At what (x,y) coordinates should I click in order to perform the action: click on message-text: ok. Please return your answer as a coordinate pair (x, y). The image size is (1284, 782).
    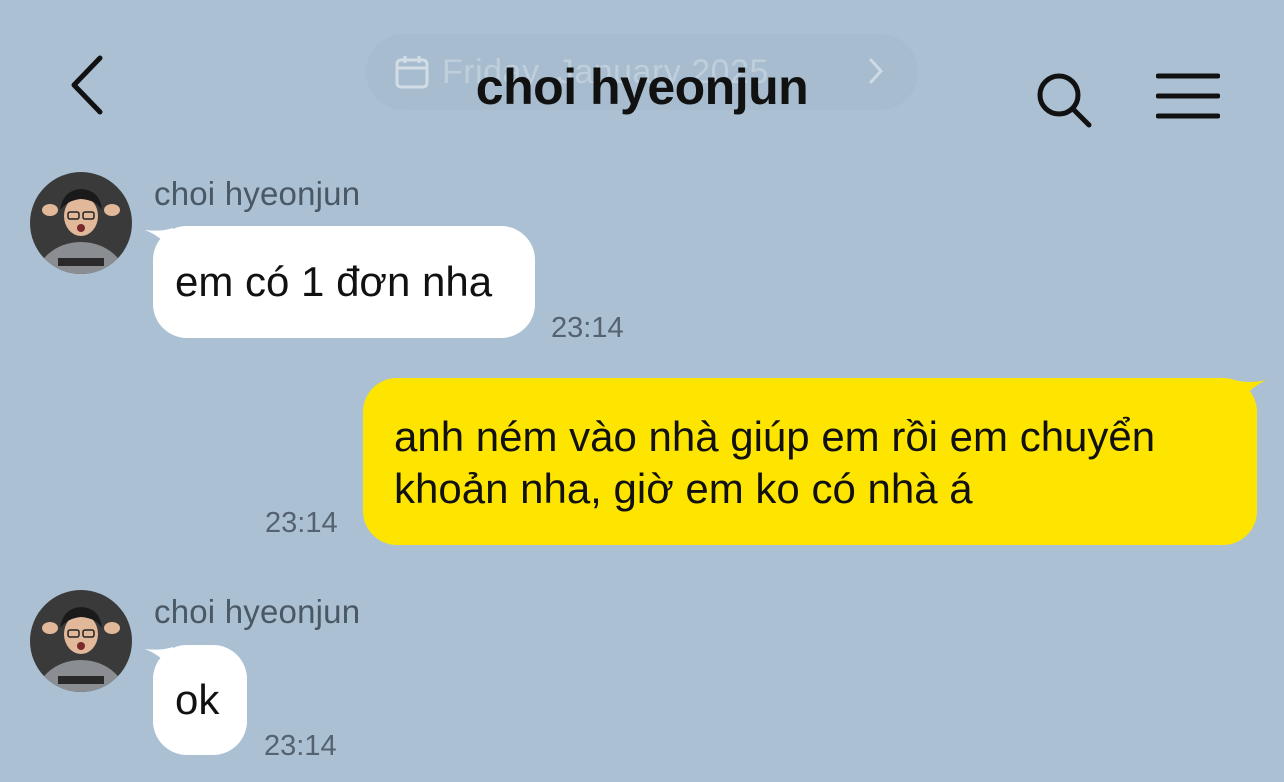
    Looking at the image, I should click on (197, 699).